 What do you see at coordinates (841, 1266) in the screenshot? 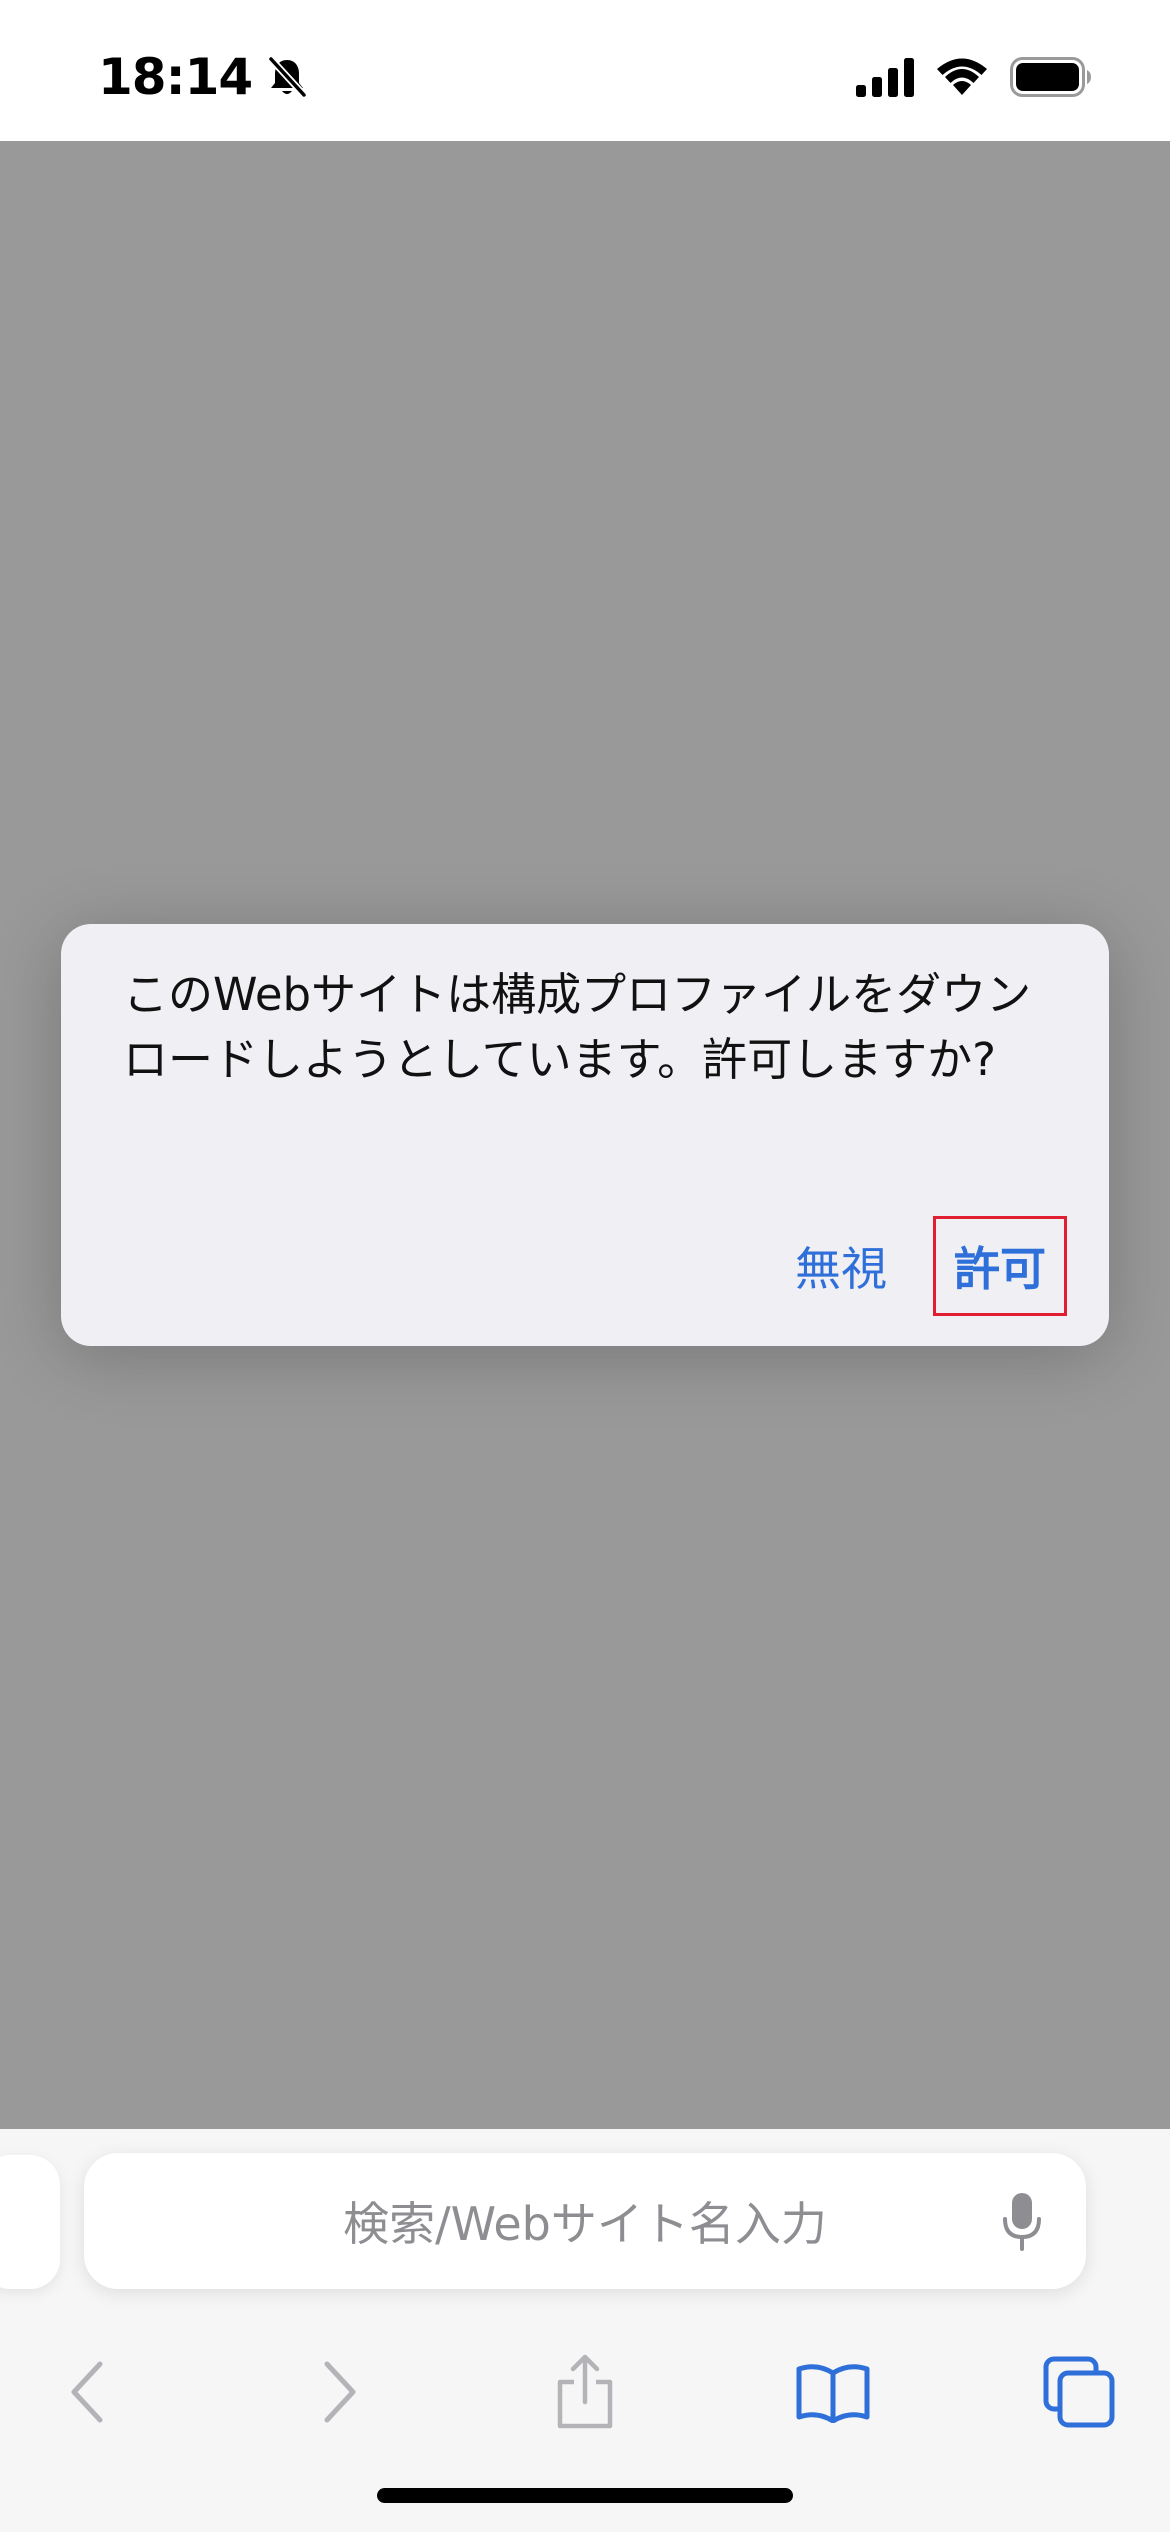
I see `ignore-button: 無視` at bounding box center [841, 1266].